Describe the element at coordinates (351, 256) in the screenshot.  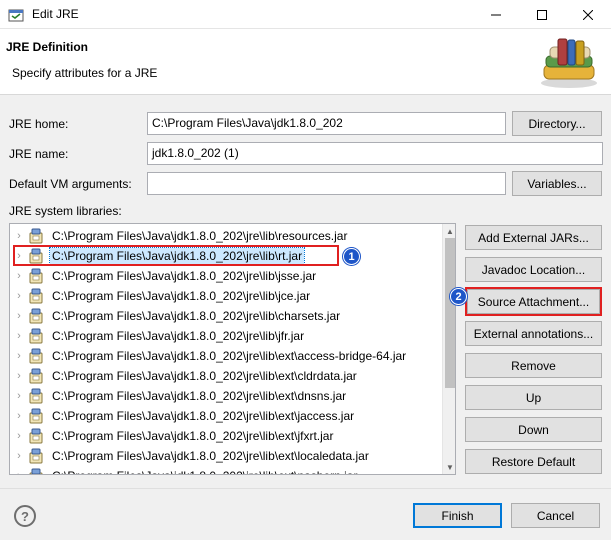
I see `annotation-badge-1: 1` at that location.